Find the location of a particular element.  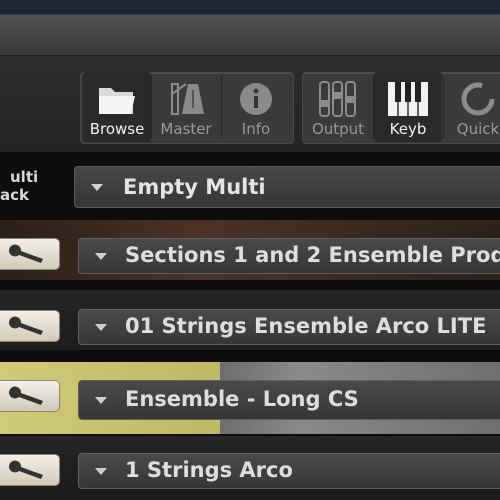

quick-label: Quick is located at coordinates (478, 129).